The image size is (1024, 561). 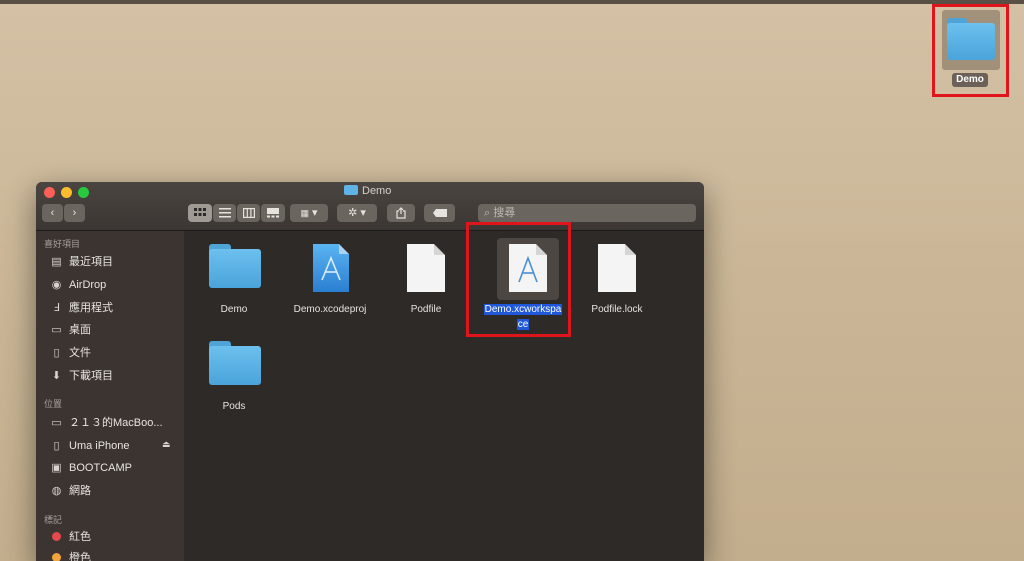 I want to click on sidebar-item-downloads: ⬇ 下載項目, so click(x=81, y=376).